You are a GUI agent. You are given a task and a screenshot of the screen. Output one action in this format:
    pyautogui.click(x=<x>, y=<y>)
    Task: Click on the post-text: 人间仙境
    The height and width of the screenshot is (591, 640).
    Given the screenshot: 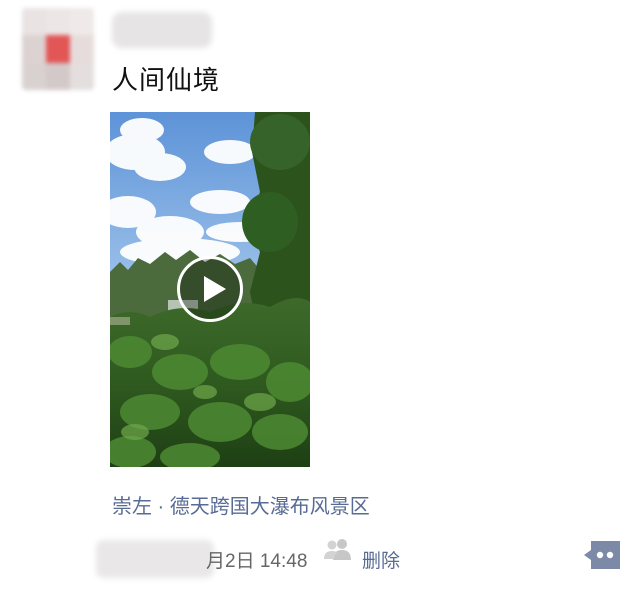 What is the action you would take?
    pyautogui.click(x=166, y=80)
    